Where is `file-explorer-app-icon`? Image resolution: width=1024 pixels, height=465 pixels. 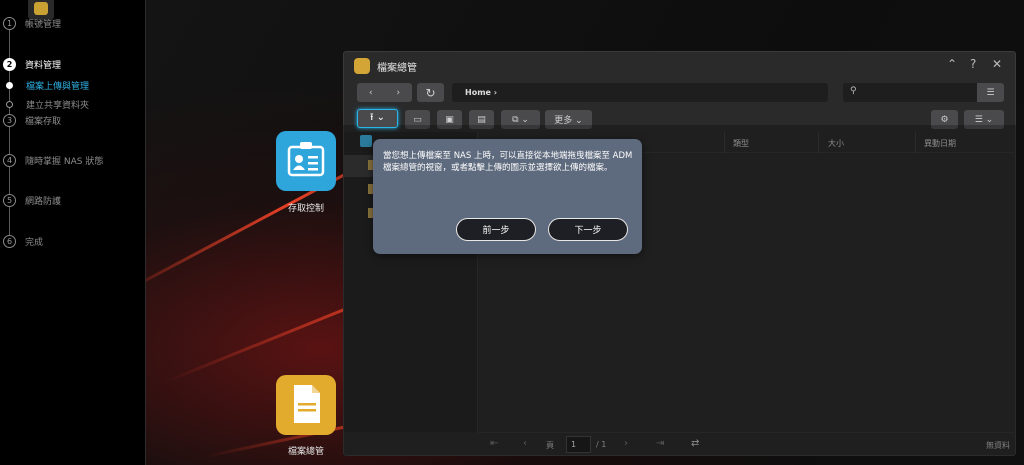
file-explorer-app-icon is located at coordinates (306, 405).